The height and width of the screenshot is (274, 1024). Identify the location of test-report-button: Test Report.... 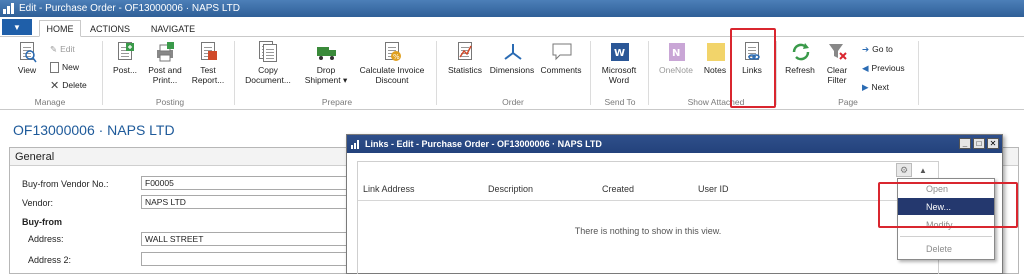
(208, 63).